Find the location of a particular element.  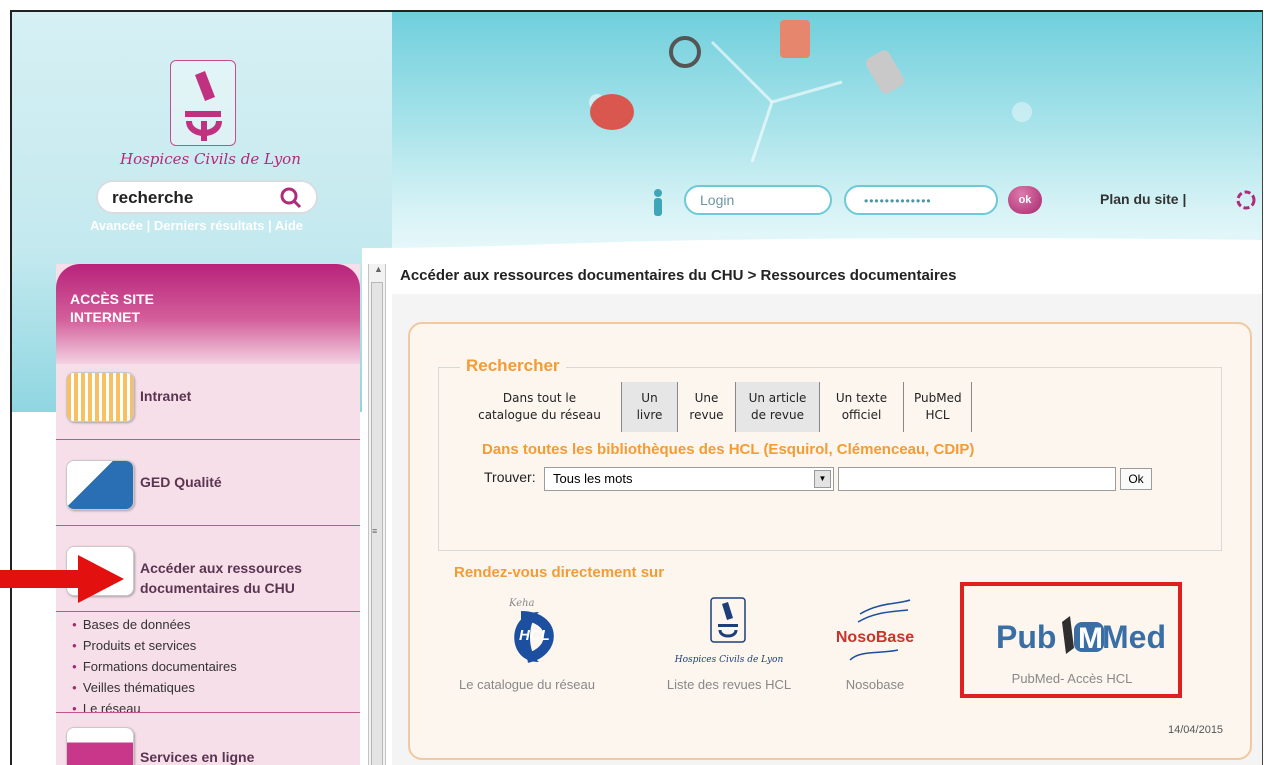

search-icon is located at coordinates (291, 198).